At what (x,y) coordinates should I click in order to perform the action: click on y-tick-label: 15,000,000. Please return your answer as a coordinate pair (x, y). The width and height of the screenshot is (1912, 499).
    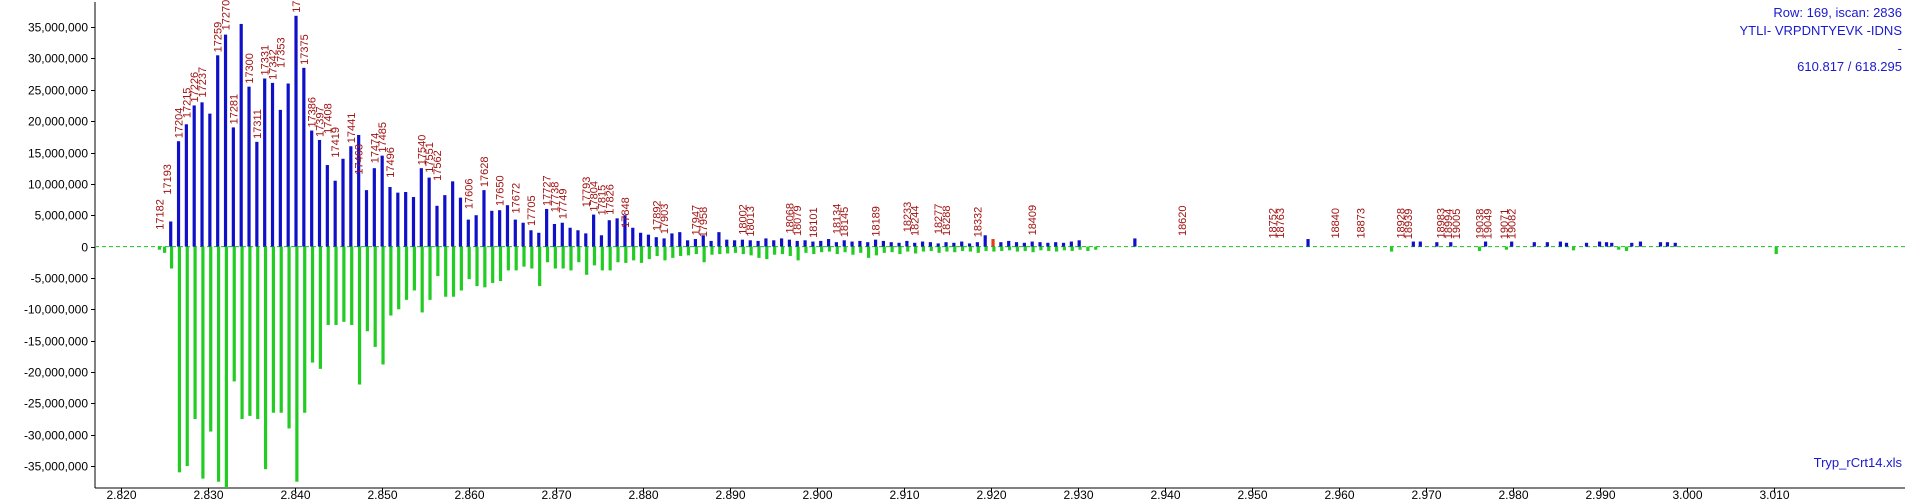
    Looking at the image, I should click on (58, 154).